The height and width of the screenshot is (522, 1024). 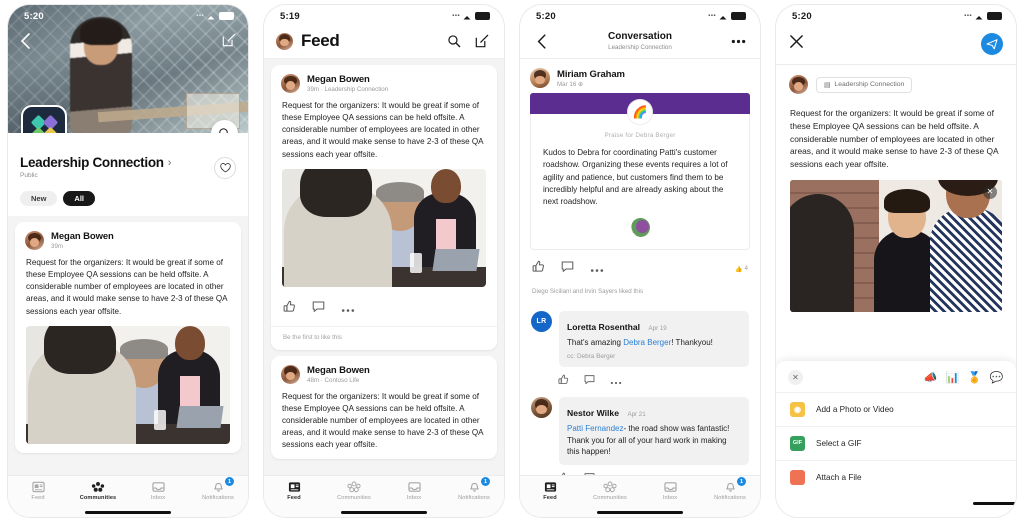 I want to click on gif-icon: GIF, so click(x=797, y=443).